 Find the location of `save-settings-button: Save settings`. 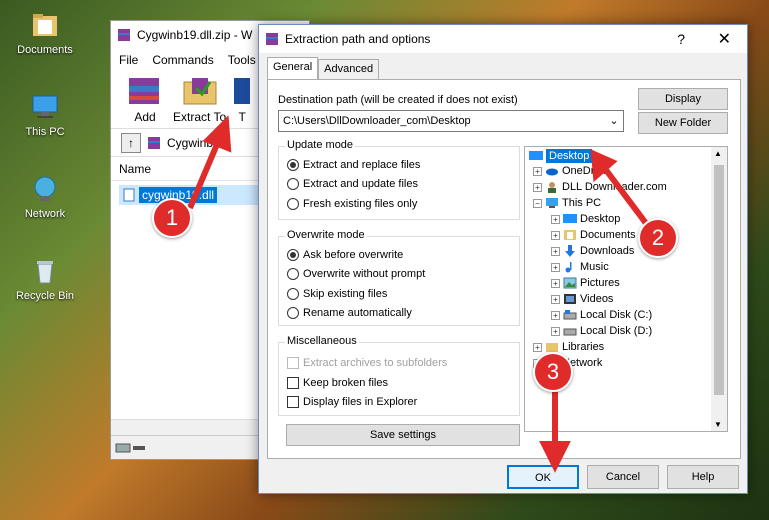

save-settings-button: Save settings is located at coordinates (403, 435).